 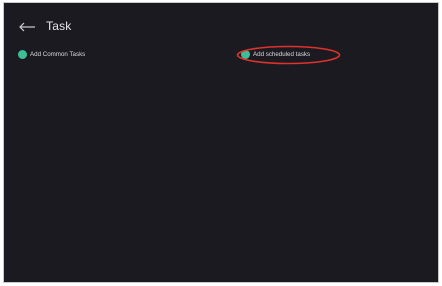 What do you see at coordinates (58, 54) in the screenshot?
I see `add-common-tasks-label: Add Common Tasks` at bounding box center [58, 54].